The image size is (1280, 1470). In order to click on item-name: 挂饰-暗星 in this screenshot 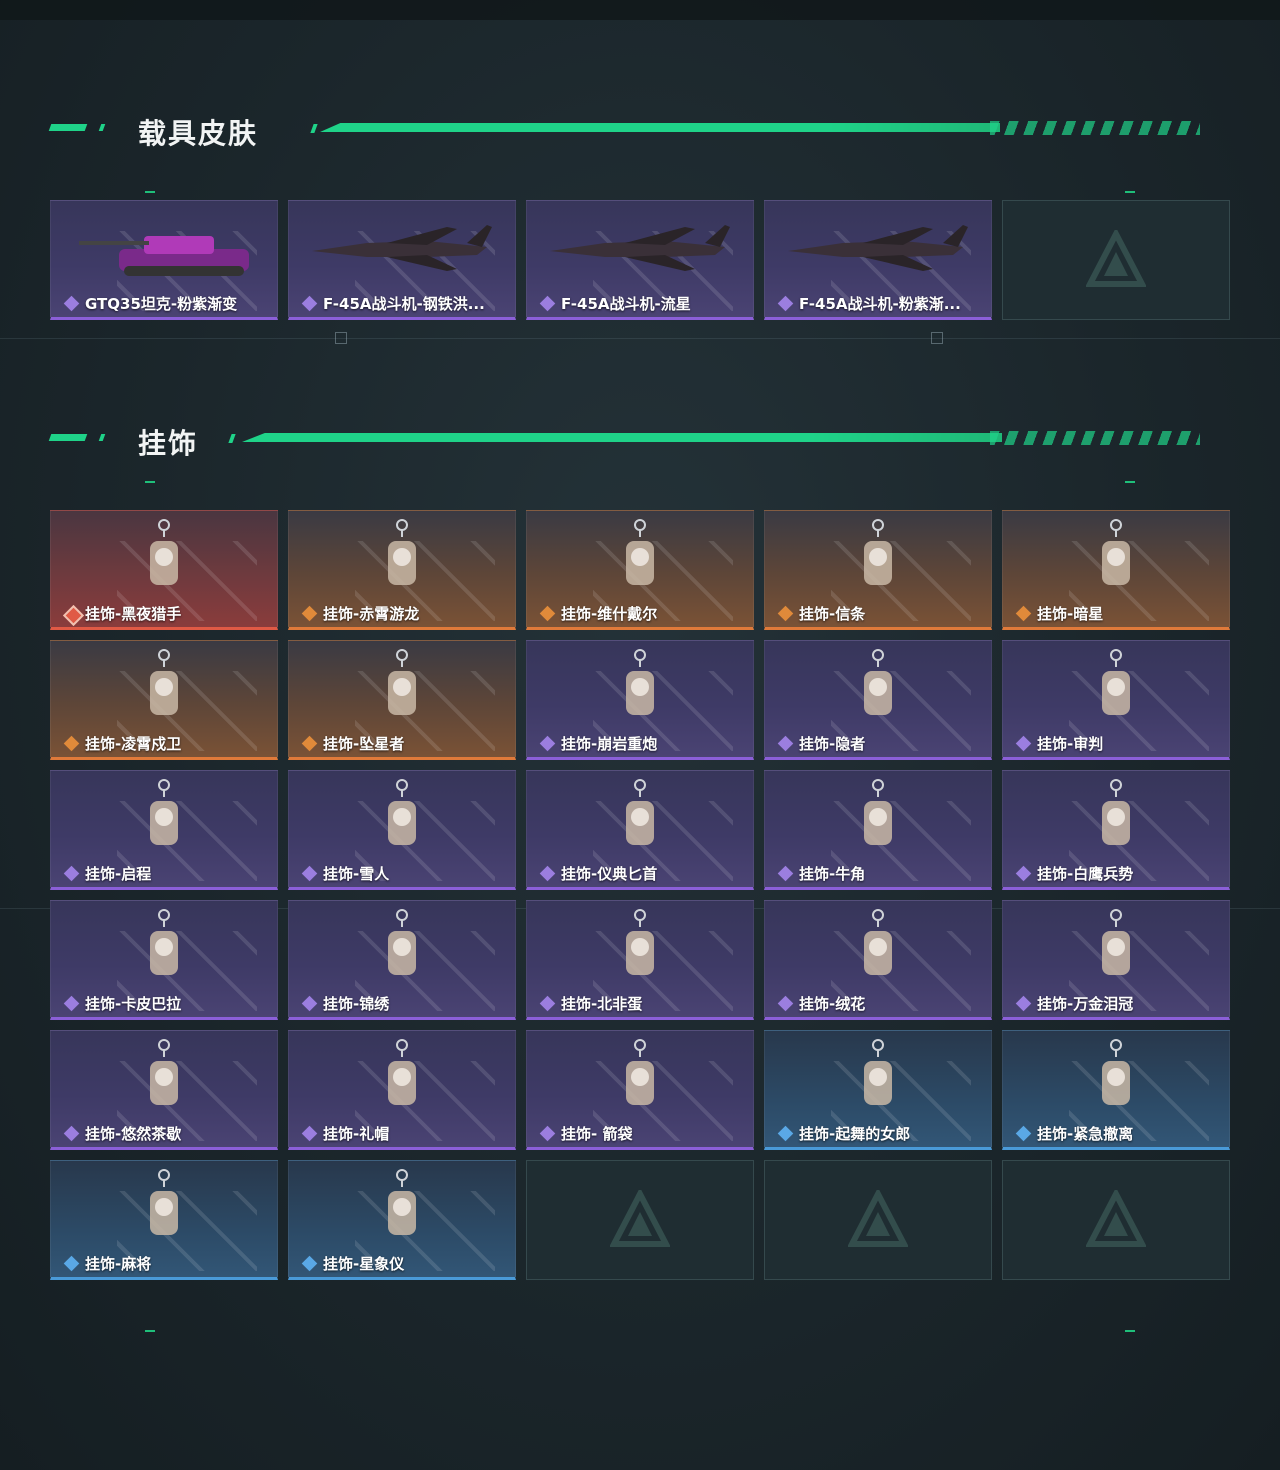, I will do `click(1070, 614)`.